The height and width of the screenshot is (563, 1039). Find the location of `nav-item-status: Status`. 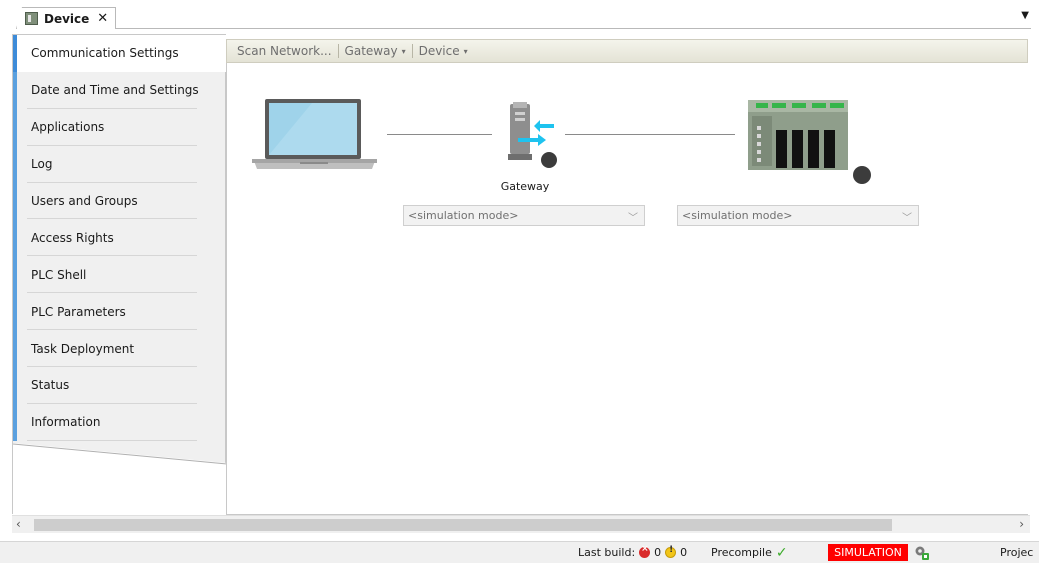

nav-item-status: Status is located at coordinates (120, 385).